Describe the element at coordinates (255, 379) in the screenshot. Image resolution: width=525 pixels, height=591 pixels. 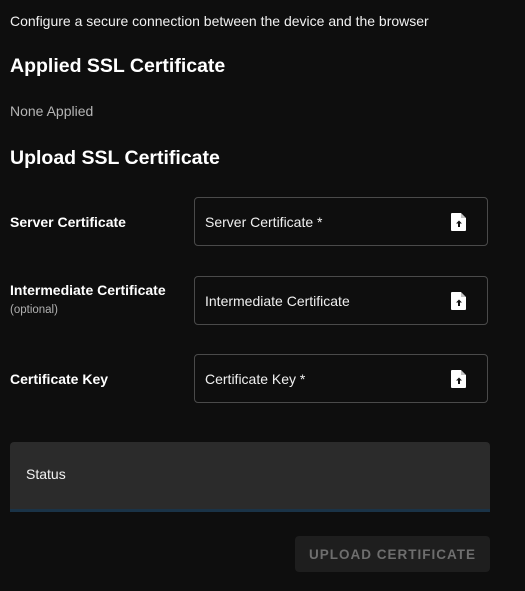
I see `certificate-key-field-text: Certificate Key *` at that location.